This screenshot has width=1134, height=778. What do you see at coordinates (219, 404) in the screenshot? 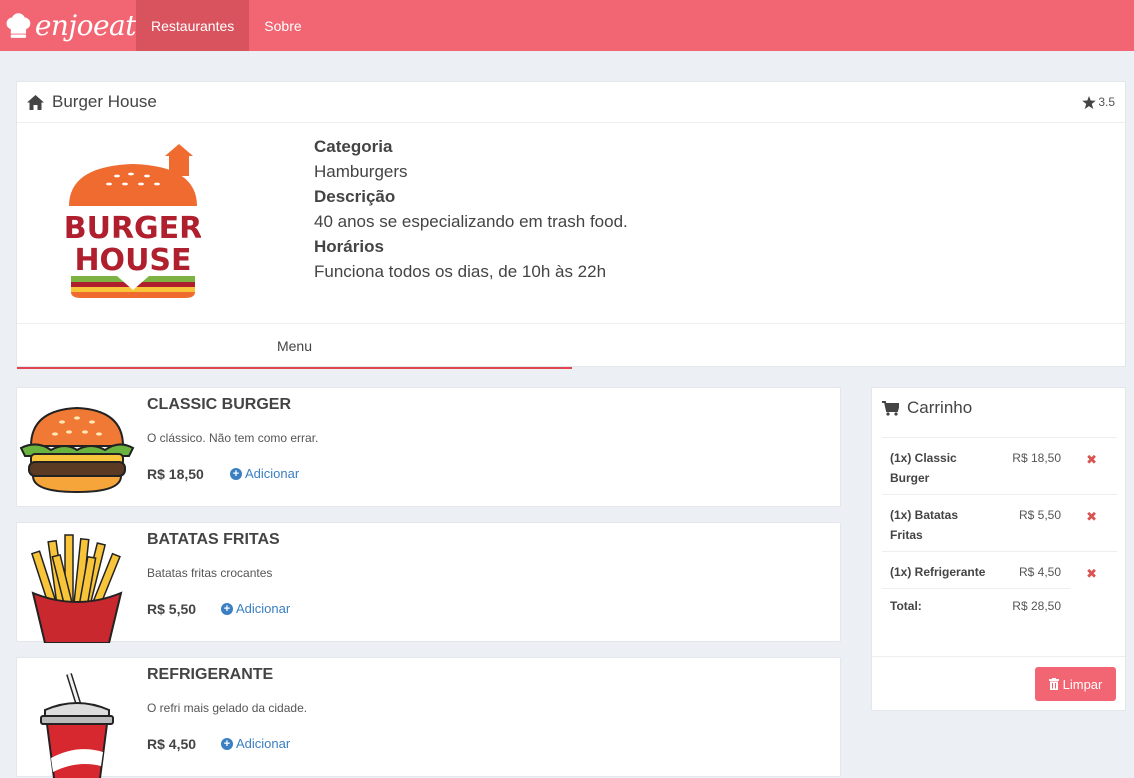
I see `item-name: CLASSIC BURGER` at bounding box center [219, 404].